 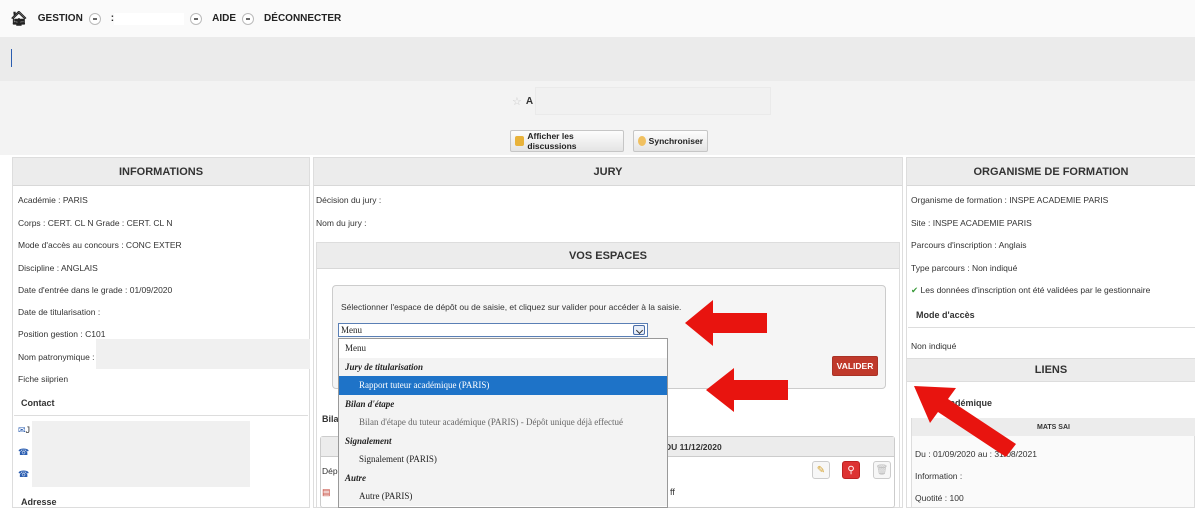 I want to click on dropdown-option-selected: Rapport tuteur académique (PARIS), so click(x=503, y=385).